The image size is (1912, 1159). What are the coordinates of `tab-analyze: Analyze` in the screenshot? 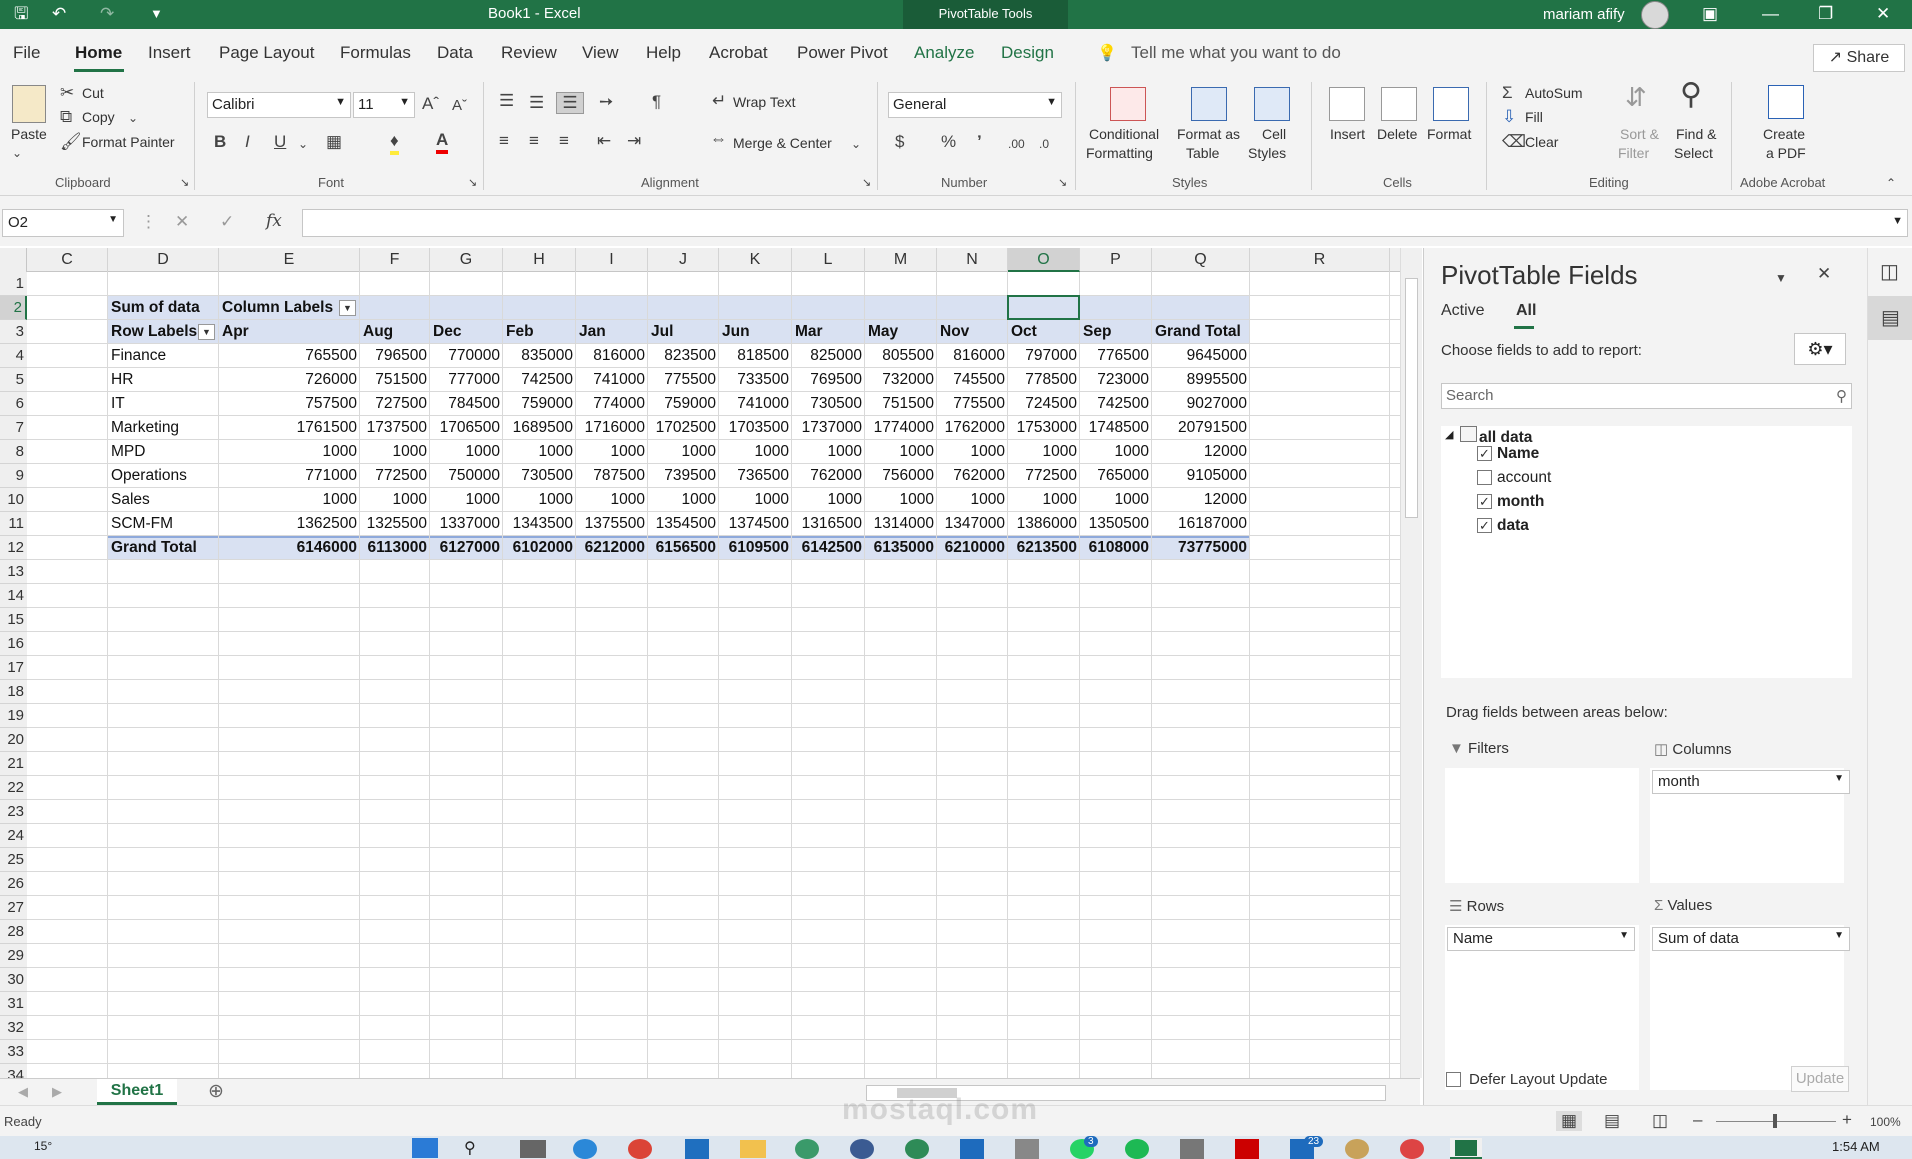 It's located at (944, 53).